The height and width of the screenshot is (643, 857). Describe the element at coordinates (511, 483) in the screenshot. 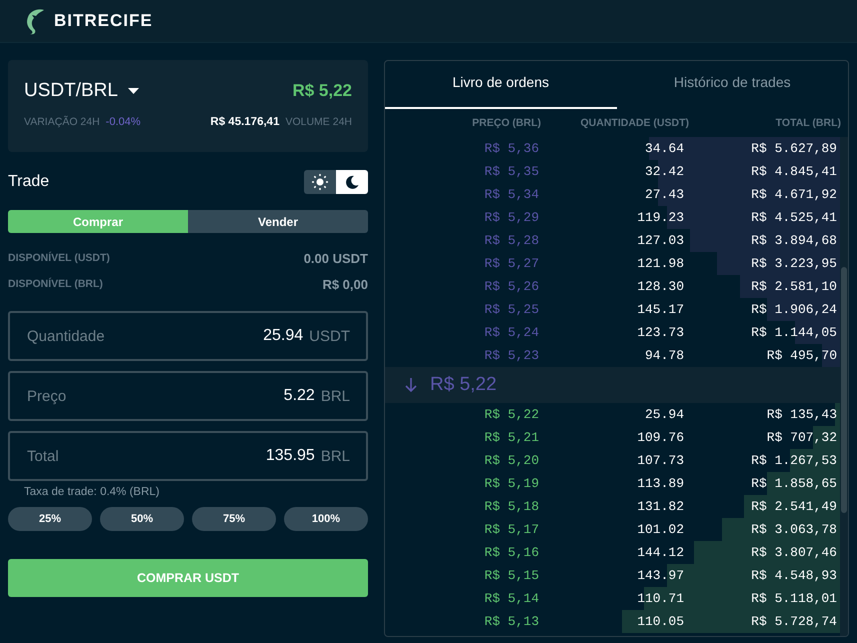

I see `price-cell-text: R$ 5,19` at that location.